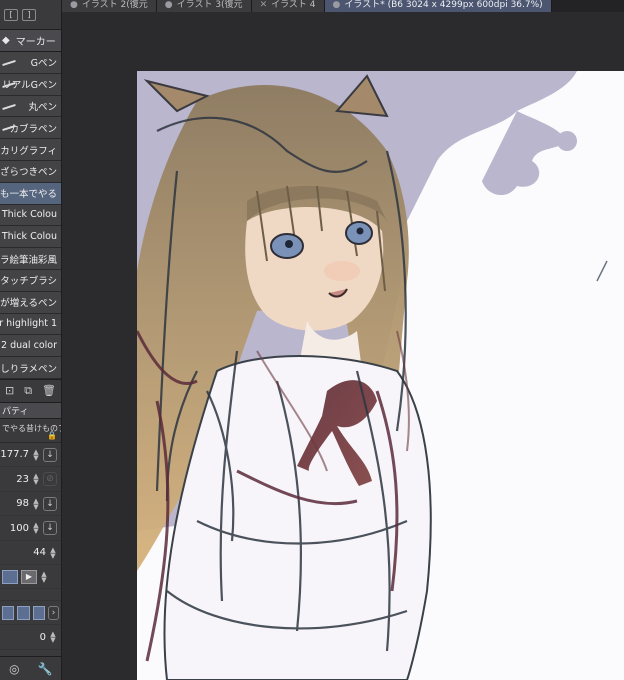  I want to click on property-row-last: 0 ▲ ▼, so click(30, 637).